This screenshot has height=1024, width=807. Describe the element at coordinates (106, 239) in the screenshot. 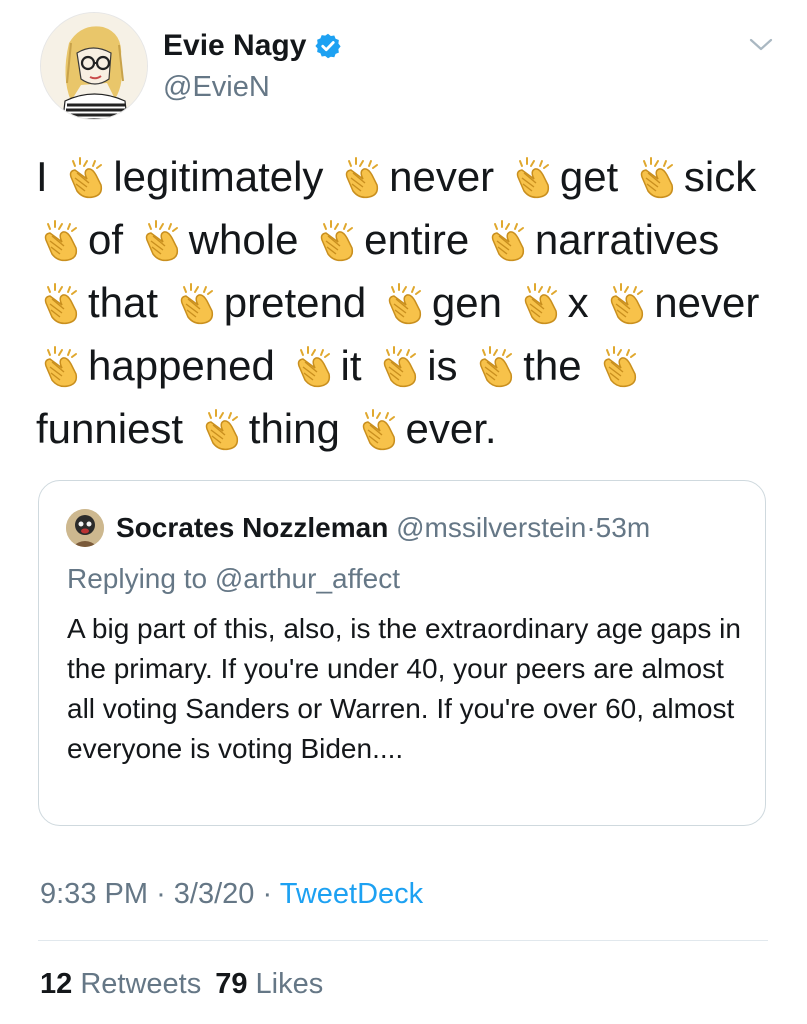

I see `tweet-word: of` at that location.